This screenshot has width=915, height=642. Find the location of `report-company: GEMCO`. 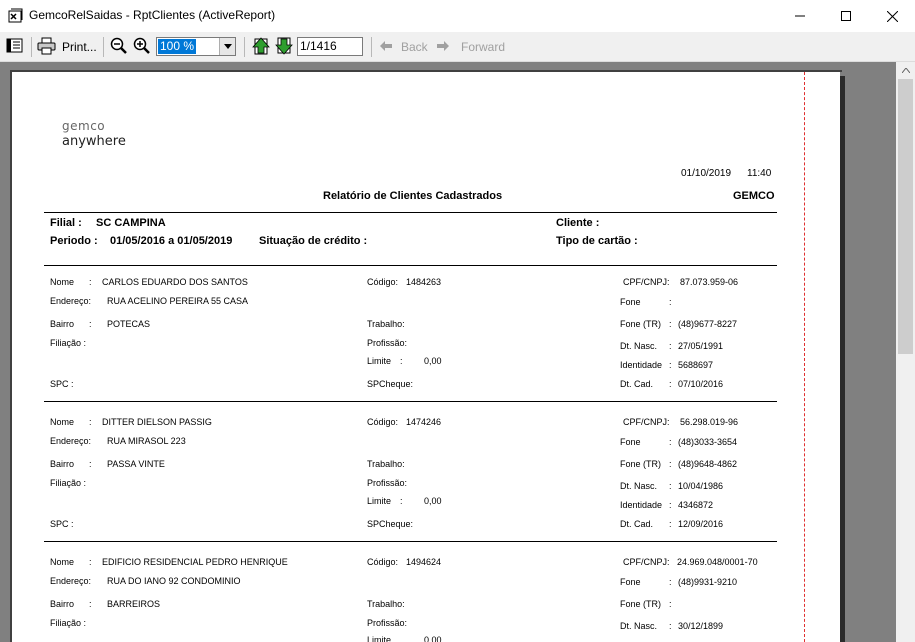

report-company: GEMCO is located at coordinates (754, 196).